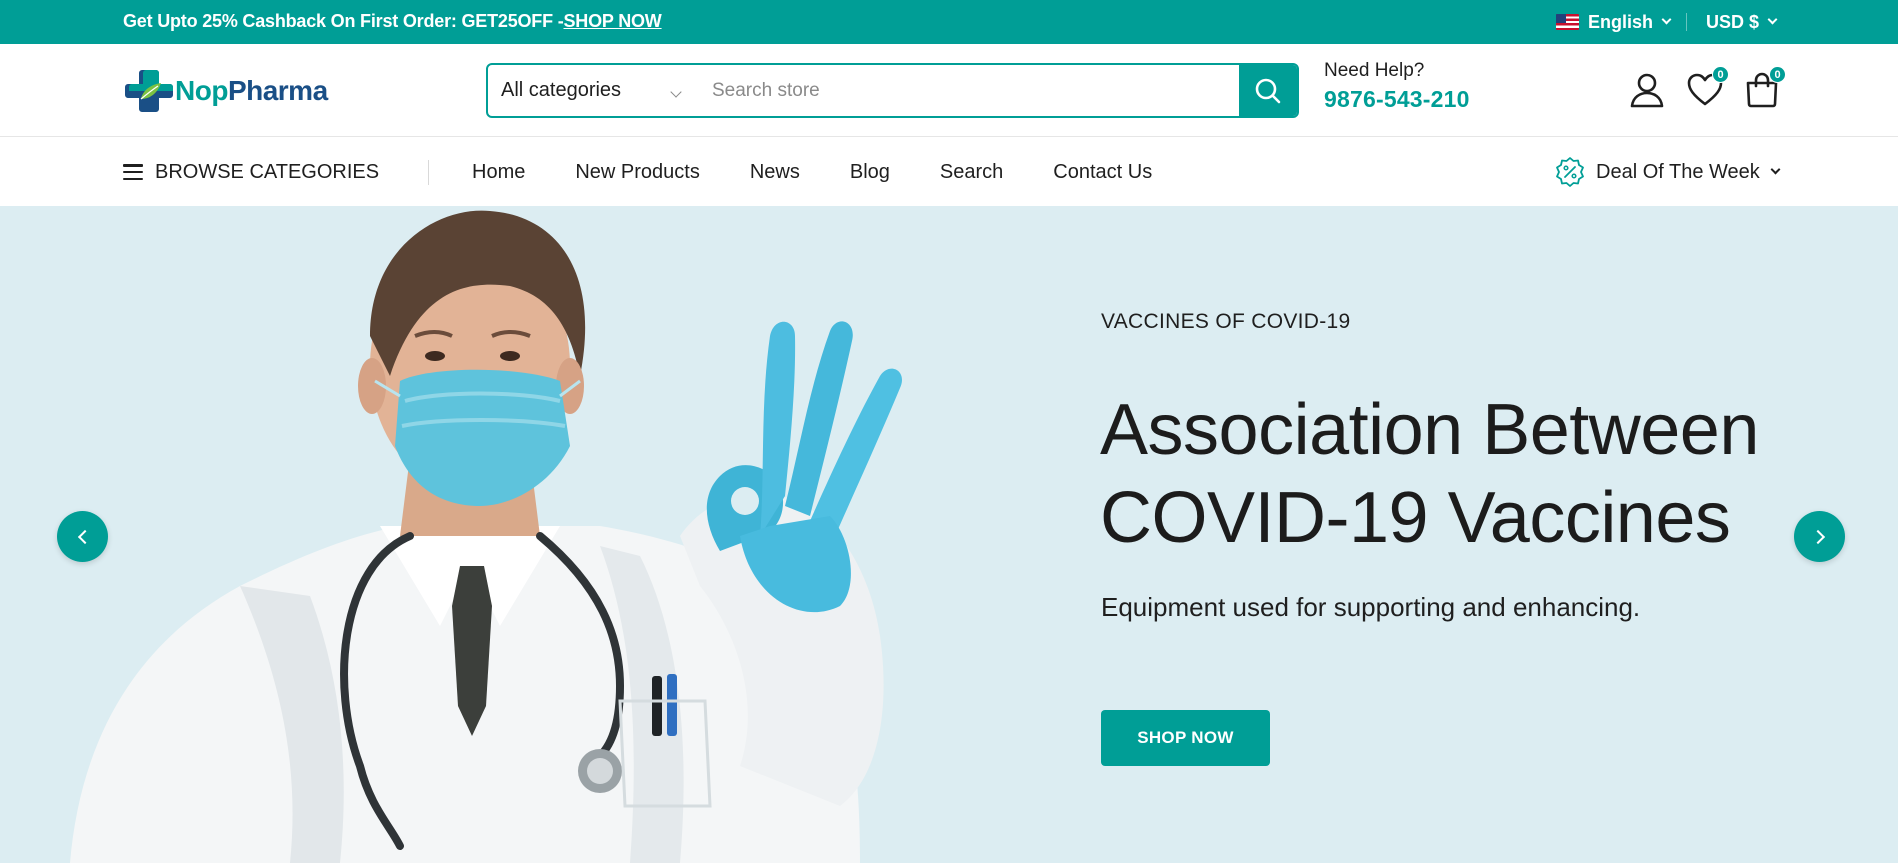 The image size is (1898, 863). Describe the element at coordinates (1777, 74) in the screenshot. I see `cart-count-badge: 0` at that location.